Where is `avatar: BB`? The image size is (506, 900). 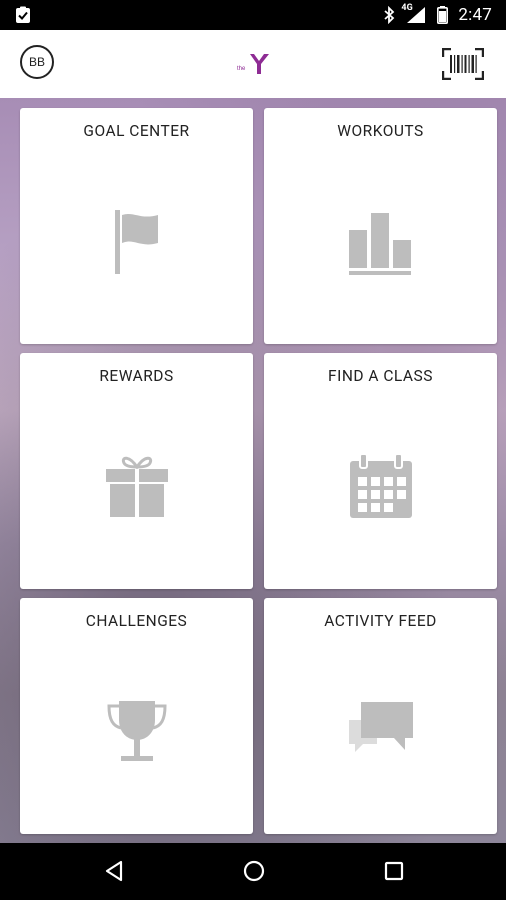
avatar: BB is located at coordinates (37, 62).